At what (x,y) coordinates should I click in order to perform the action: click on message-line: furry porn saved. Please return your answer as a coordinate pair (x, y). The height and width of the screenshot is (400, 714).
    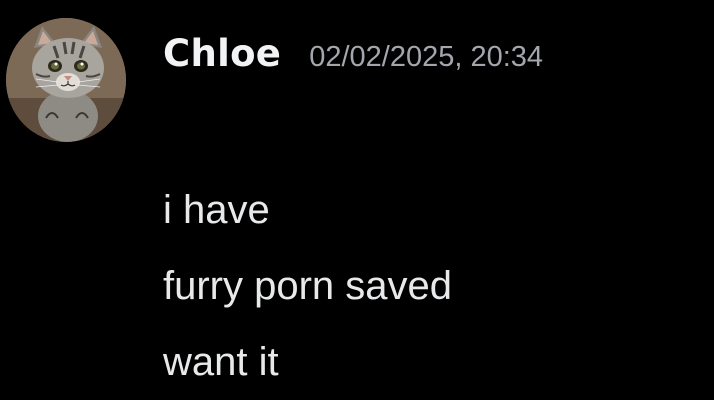
    Looking at the image, I should click on (308, 286).